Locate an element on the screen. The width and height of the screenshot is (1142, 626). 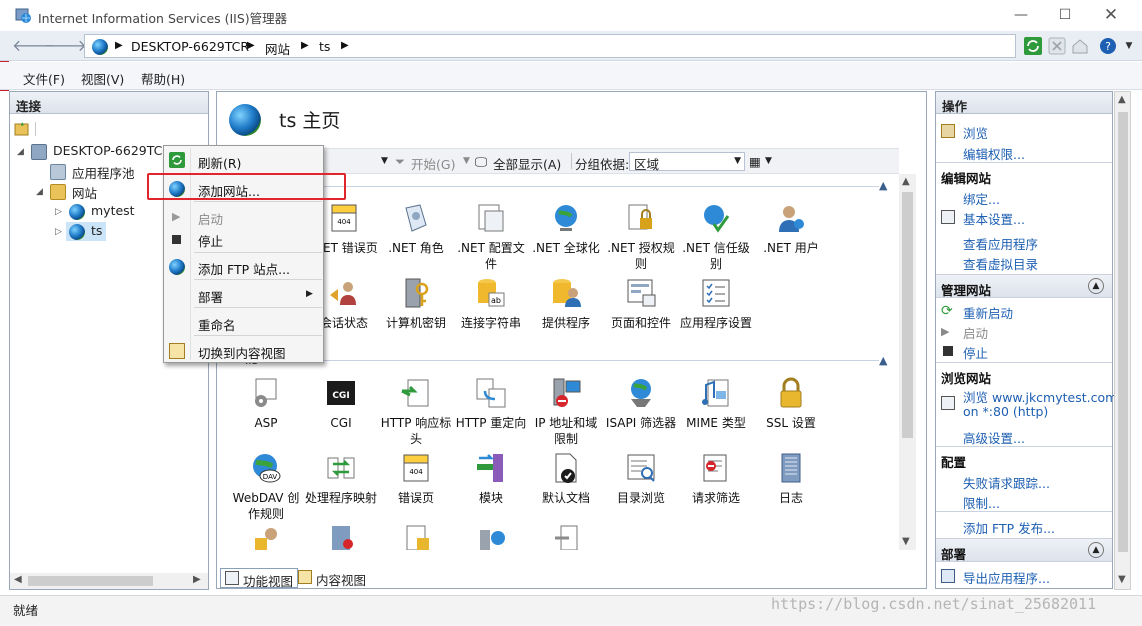
scroll-left-icon: ◀ is located at coordinates (18, 579).